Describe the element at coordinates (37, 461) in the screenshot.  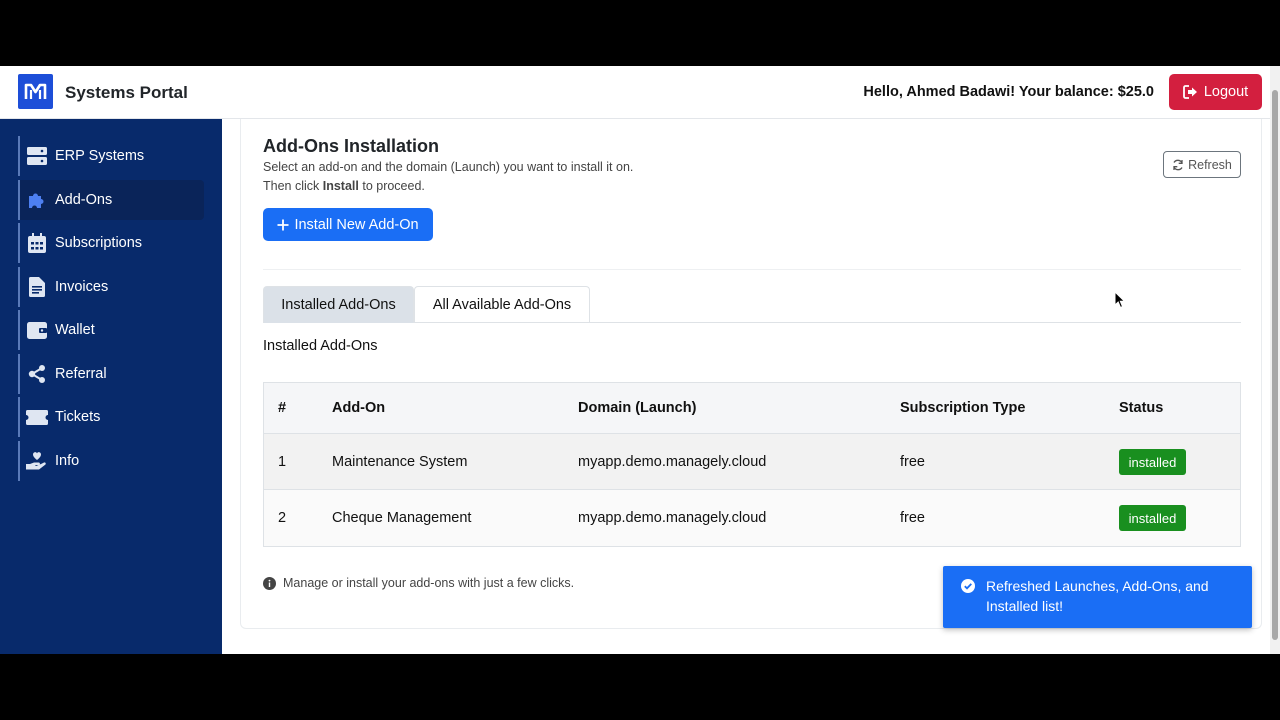
I see `hand-holding-heart-icon` at that location.